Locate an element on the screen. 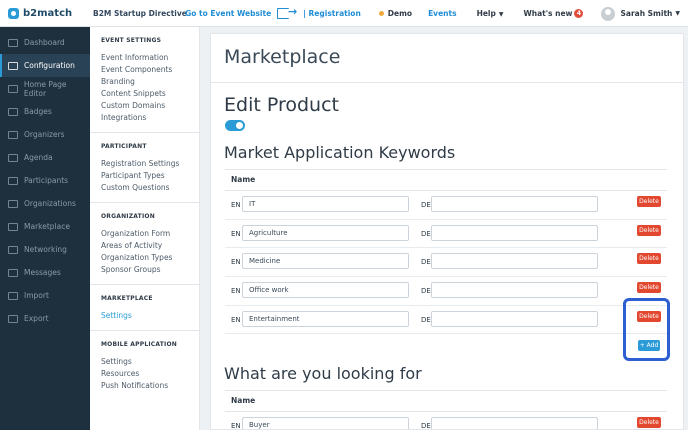 Image resolution: width=688 pixels, height=430 pixels. status-dot-icon is located at coordinates (381, 13).